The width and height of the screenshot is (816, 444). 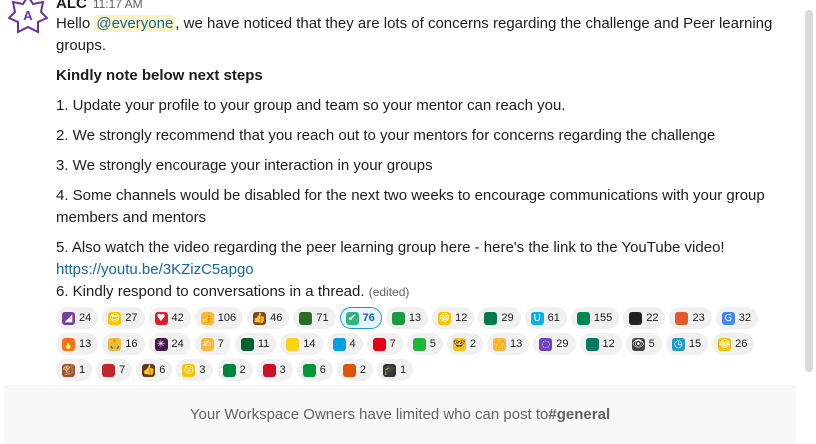 What do you see at coordinates (155, 269) in the screenshot?
I see `youtube-link: https://youtu.be/3KZizC5apgo` at bounding box center [155, 269].